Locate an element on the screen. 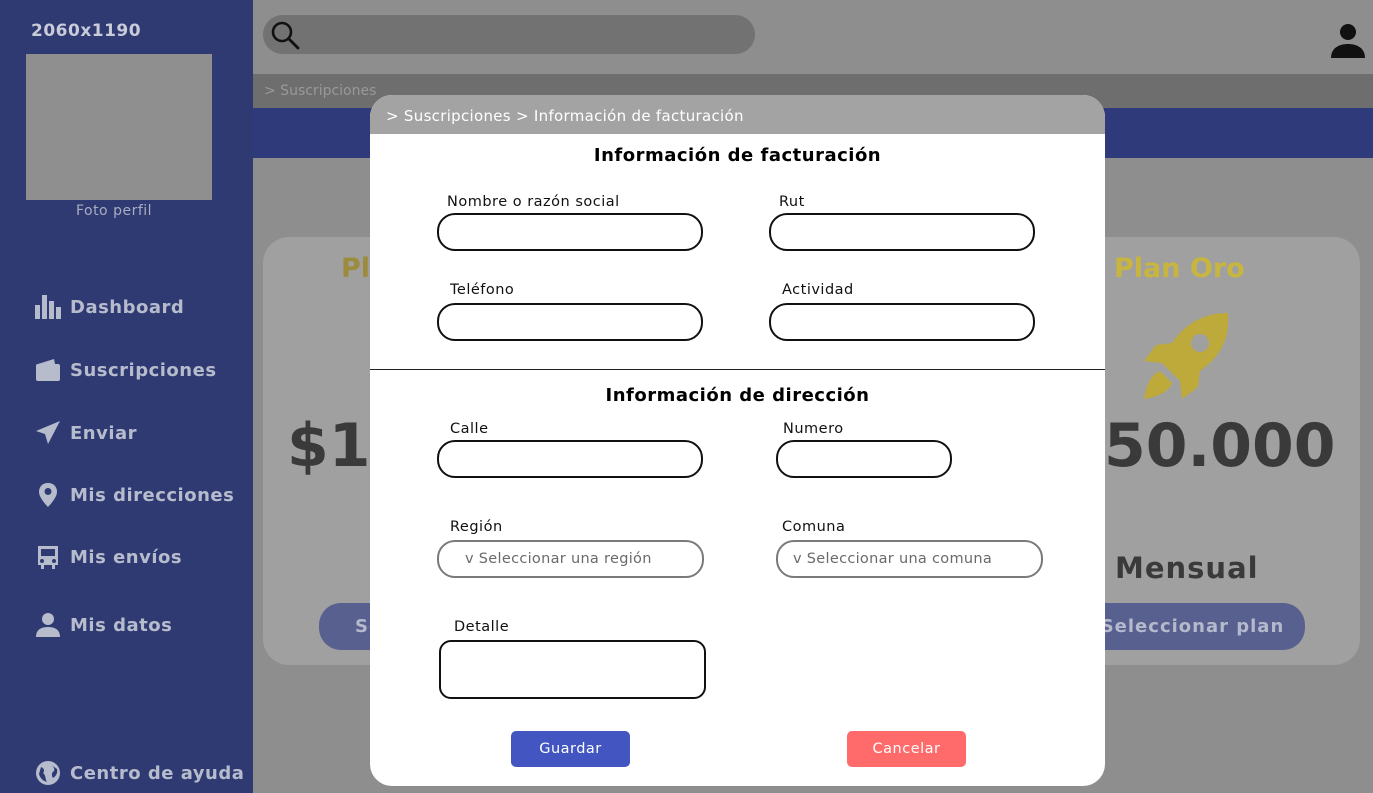 Image resolution: width=1373 pixels, height=793 pixels. plan-name: Pl is located at coordinates (356, 268).